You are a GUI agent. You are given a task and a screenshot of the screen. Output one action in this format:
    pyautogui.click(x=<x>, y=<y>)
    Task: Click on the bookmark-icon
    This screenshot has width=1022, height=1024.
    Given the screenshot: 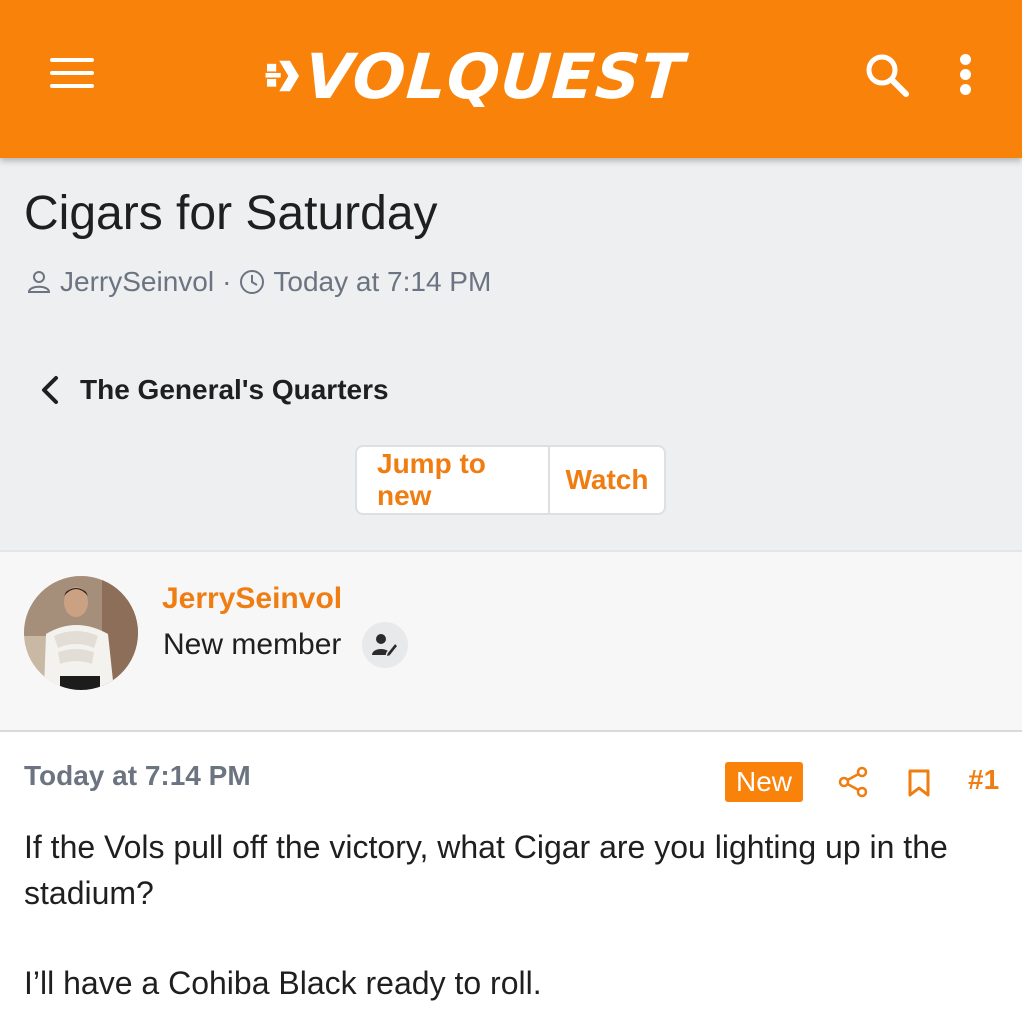 What is the action you would take?
    pyautogui.click(x=919, y=783)
    